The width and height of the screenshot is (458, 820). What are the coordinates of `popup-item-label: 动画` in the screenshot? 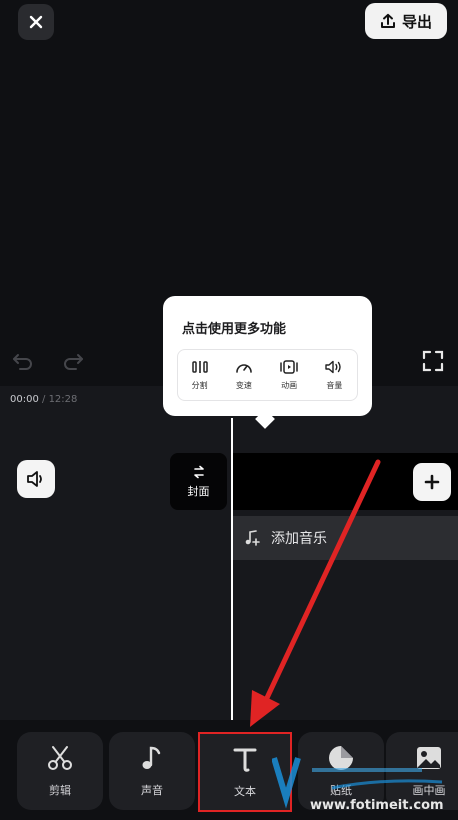 It's located at (289, 385).